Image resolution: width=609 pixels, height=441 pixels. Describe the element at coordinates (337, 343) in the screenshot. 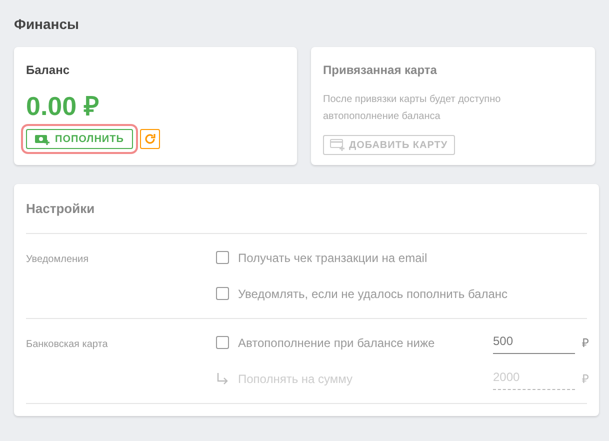

I see `option-label: Автопополнение при балансе ниже` at that location.